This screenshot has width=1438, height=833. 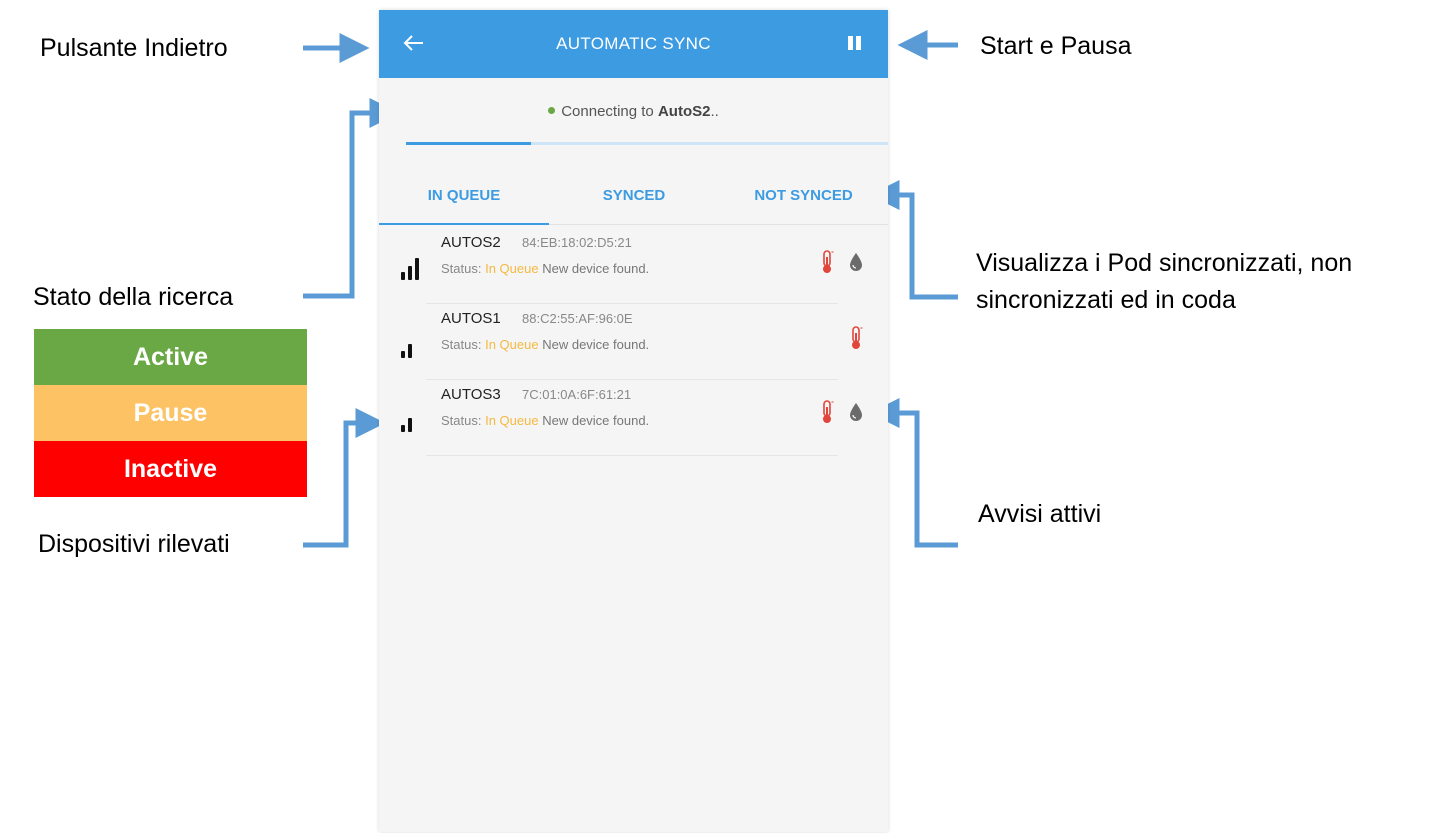 I want to click on connected-dot-icon, so click(x=552, y=110).